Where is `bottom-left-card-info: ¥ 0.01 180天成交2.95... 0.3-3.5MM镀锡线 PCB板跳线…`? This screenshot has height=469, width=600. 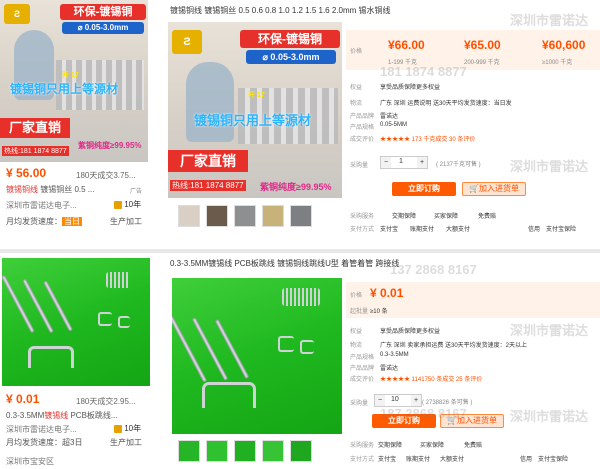
bottom-left-card-info: ¥ 0.01 180天成交2.95... 0.3-3.5MM镀锡线 PCB板跳线… is located at coordinates (75, 427).